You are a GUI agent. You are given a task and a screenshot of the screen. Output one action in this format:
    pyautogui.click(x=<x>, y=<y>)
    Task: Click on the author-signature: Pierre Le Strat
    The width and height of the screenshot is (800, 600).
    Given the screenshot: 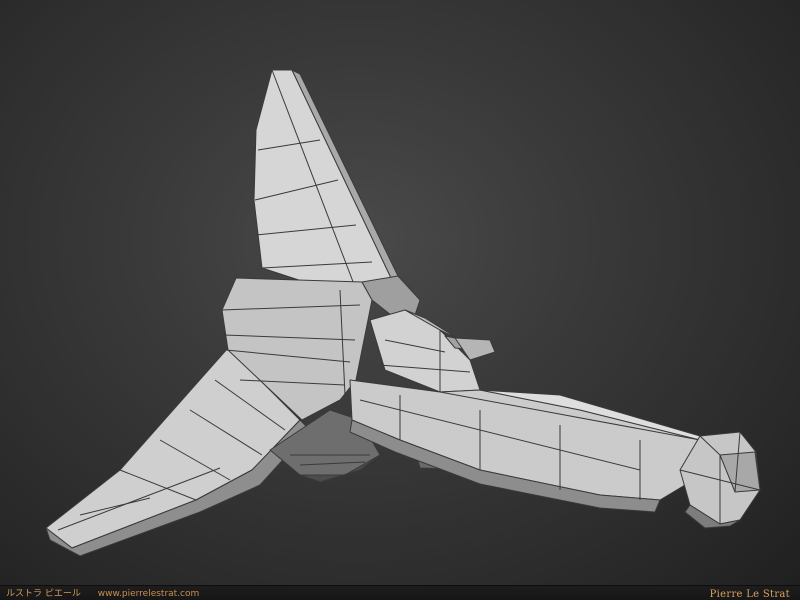 What is the action you would take?
    pyautogui.click(x=749, y=594)
    